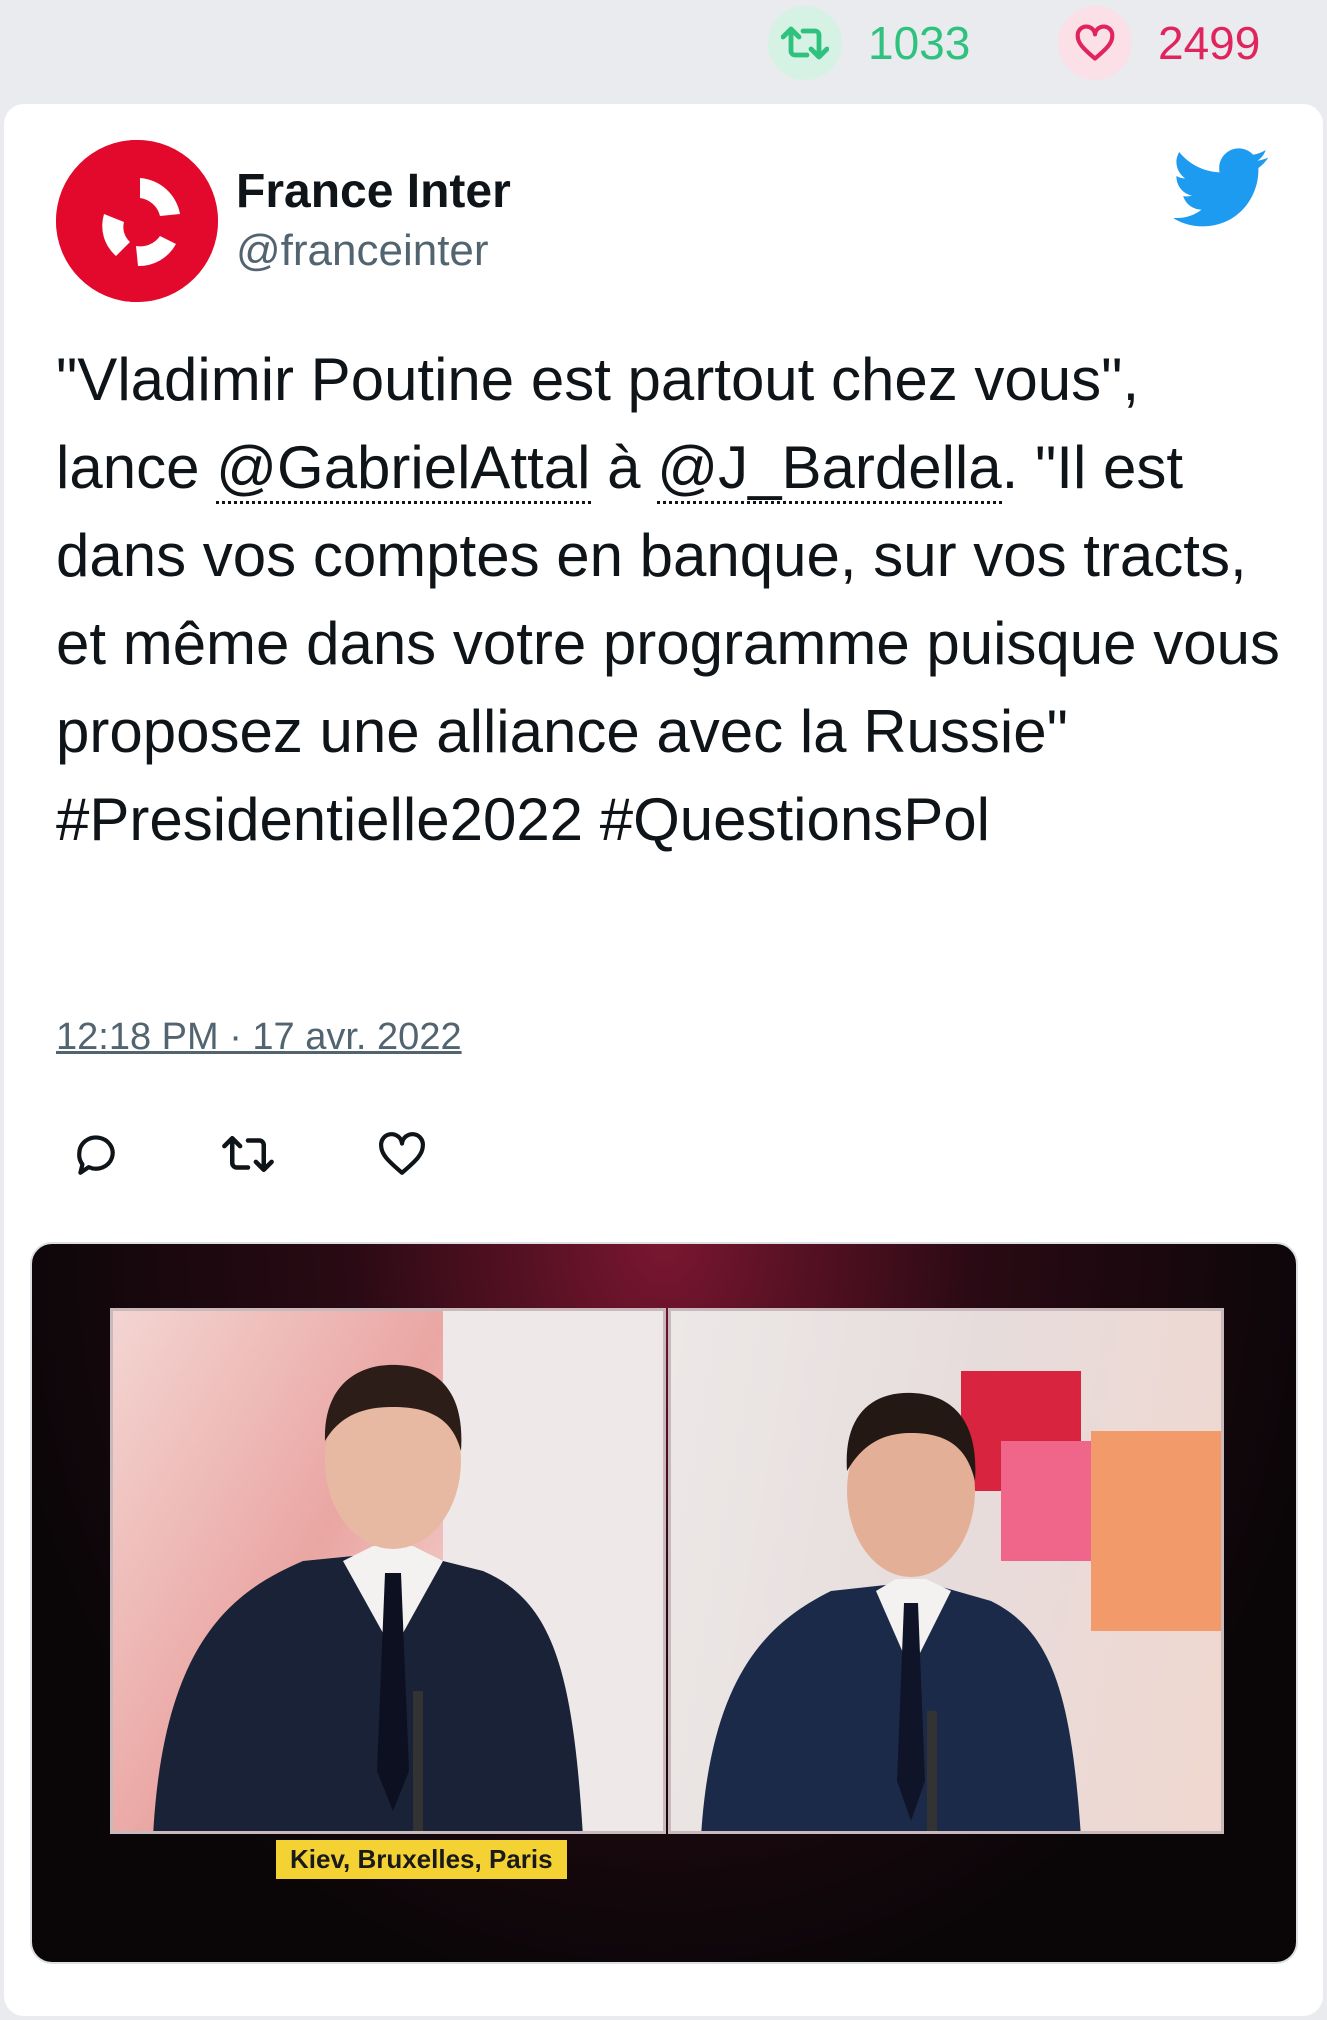 The height and width of the screenshot is (2020, 1327). I want to click on person-left-figure, so click(408, 1571).